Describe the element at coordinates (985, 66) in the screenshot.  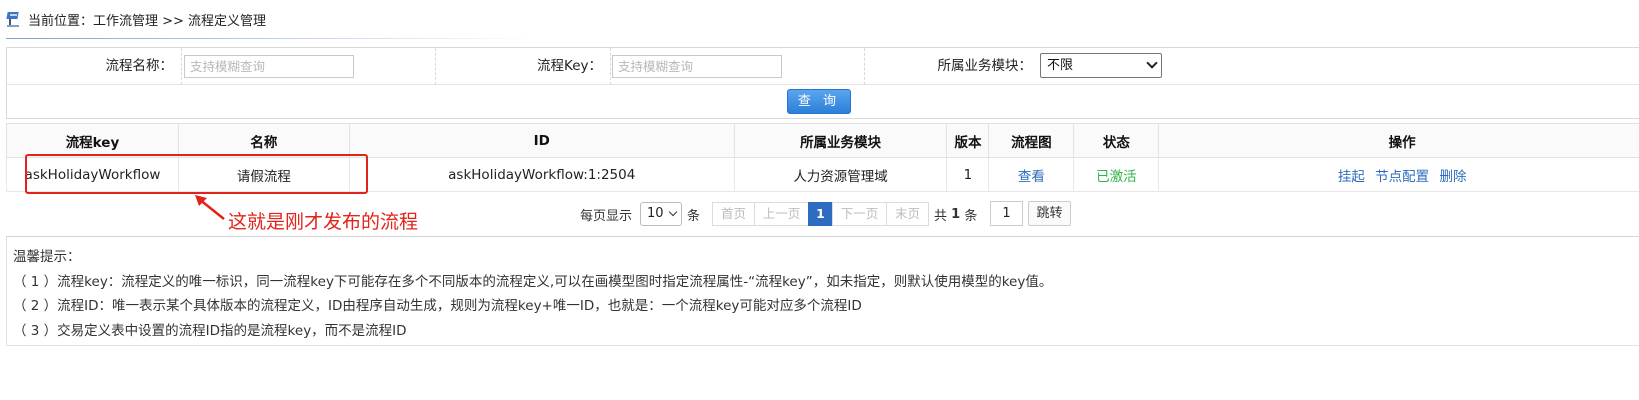
I see `module-label: 所属业务模块：` at that location.